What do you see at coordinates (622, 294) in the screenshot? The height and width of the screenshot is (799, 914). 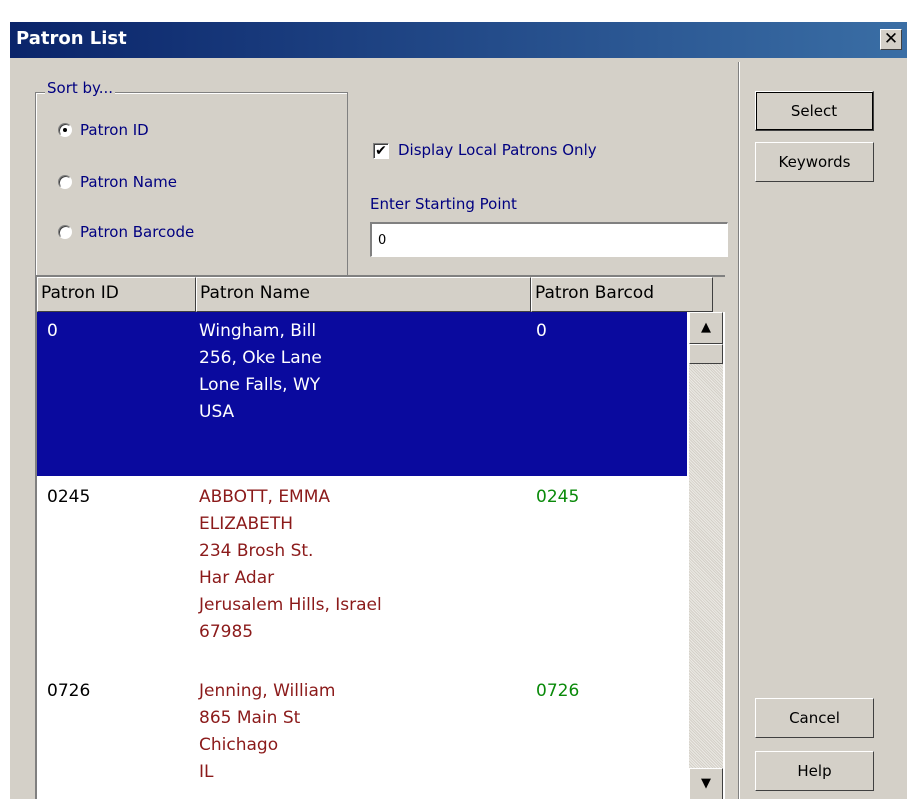 I see `column-header-patron-barcode: Patron Barcod` at bounding box center [622, 294].